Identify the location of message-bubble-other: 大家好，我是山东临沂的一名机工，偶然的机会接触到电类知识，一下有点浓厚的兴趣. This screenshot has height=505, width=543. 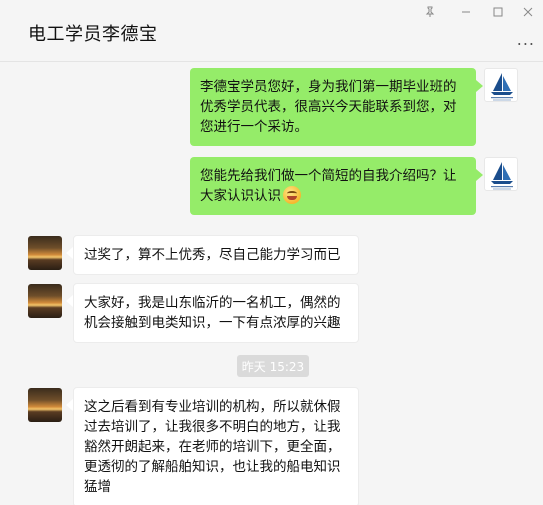
(216, 313).